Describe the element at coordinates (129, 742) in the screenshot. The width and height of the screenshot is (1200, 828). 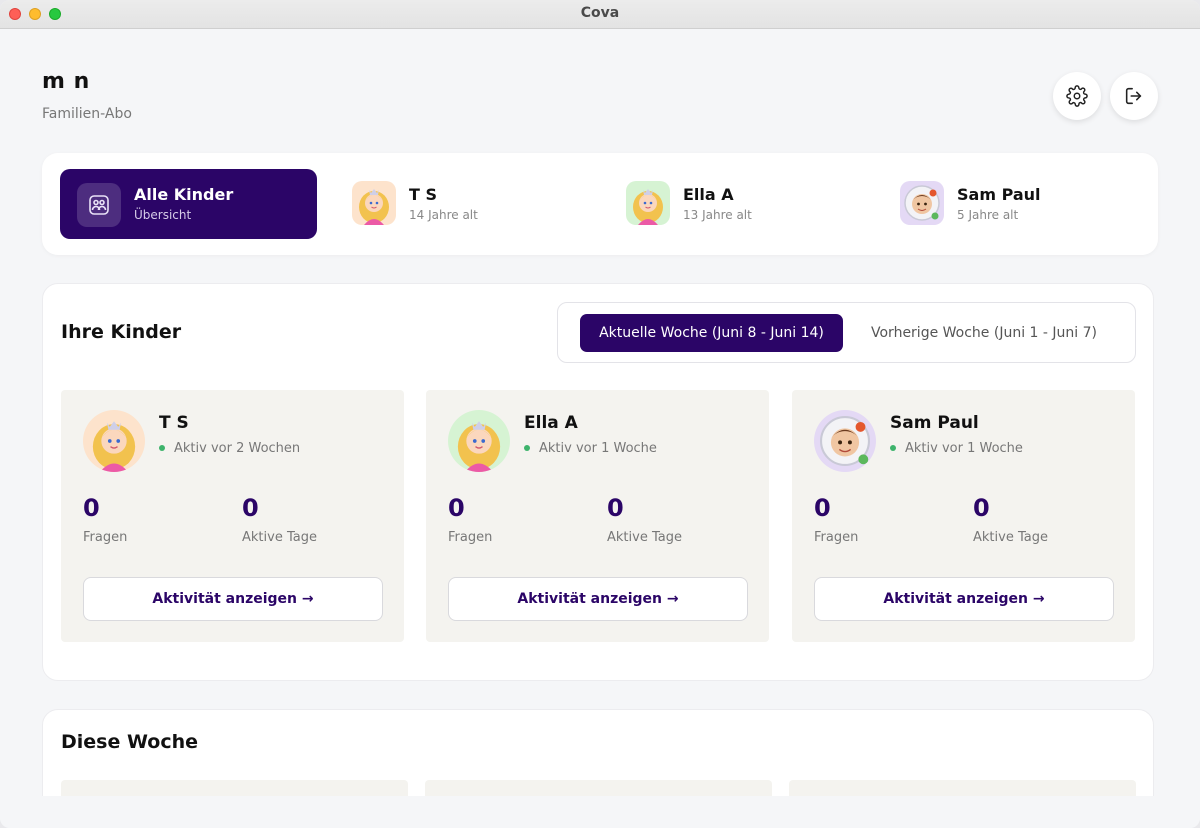
I see `section-title: Diese Woche` at that location.